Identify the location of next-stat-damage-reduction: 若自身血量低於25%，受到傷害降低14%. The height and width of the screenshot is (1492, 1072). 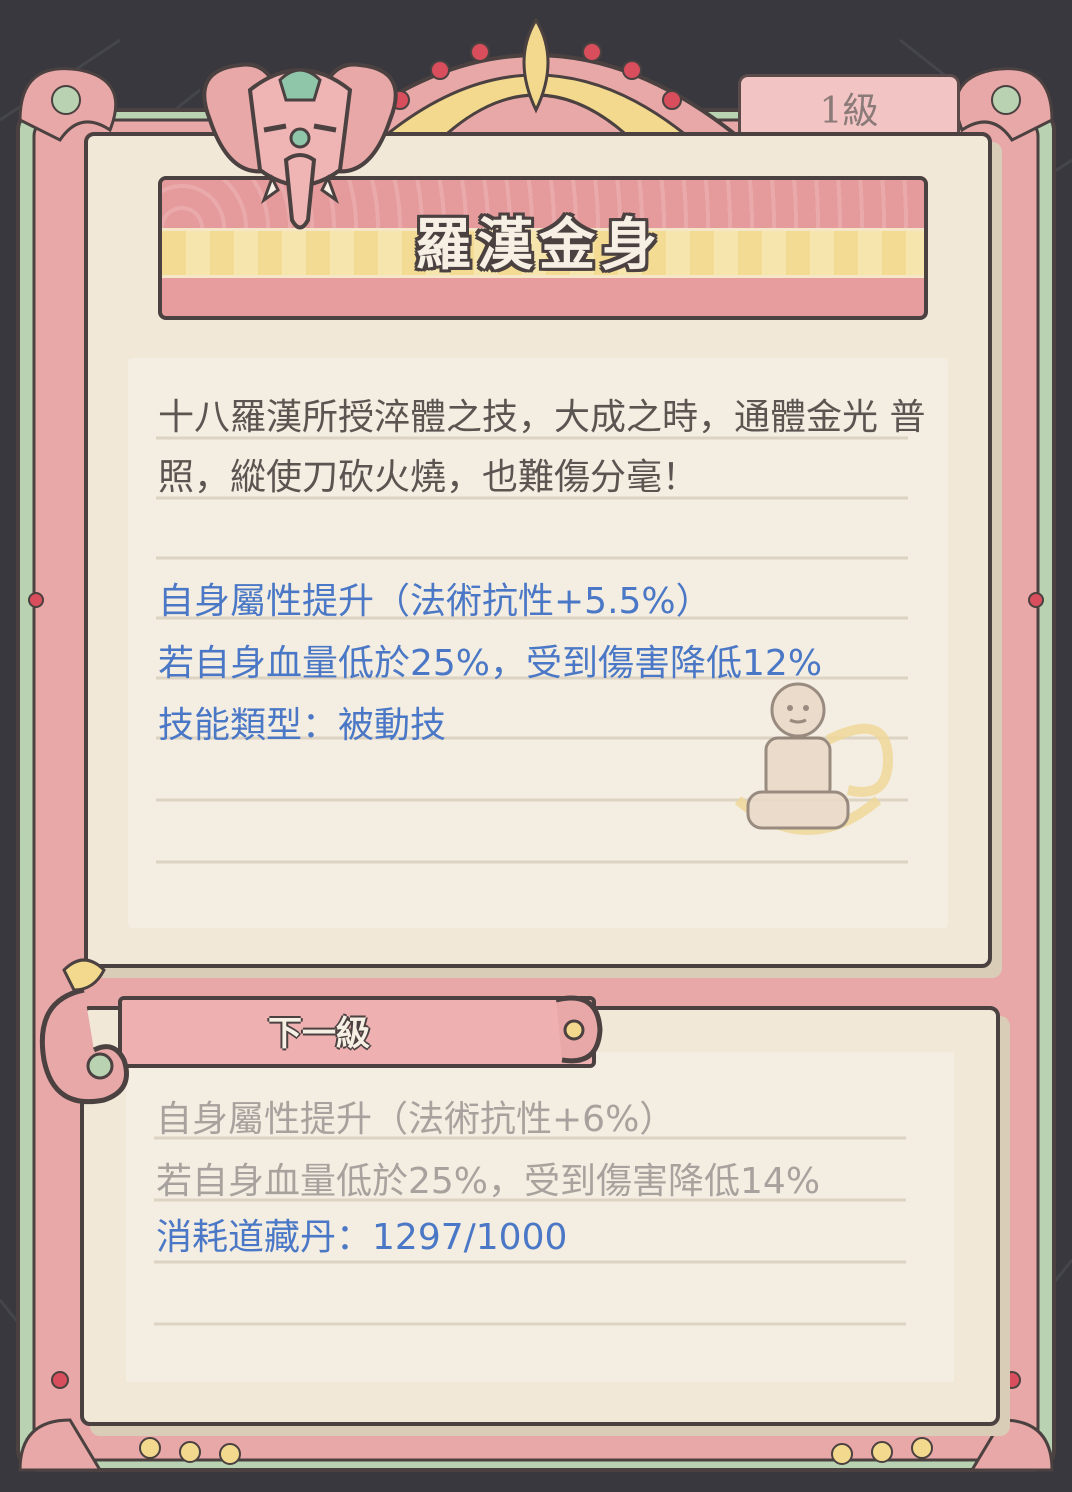
(488, 1181).